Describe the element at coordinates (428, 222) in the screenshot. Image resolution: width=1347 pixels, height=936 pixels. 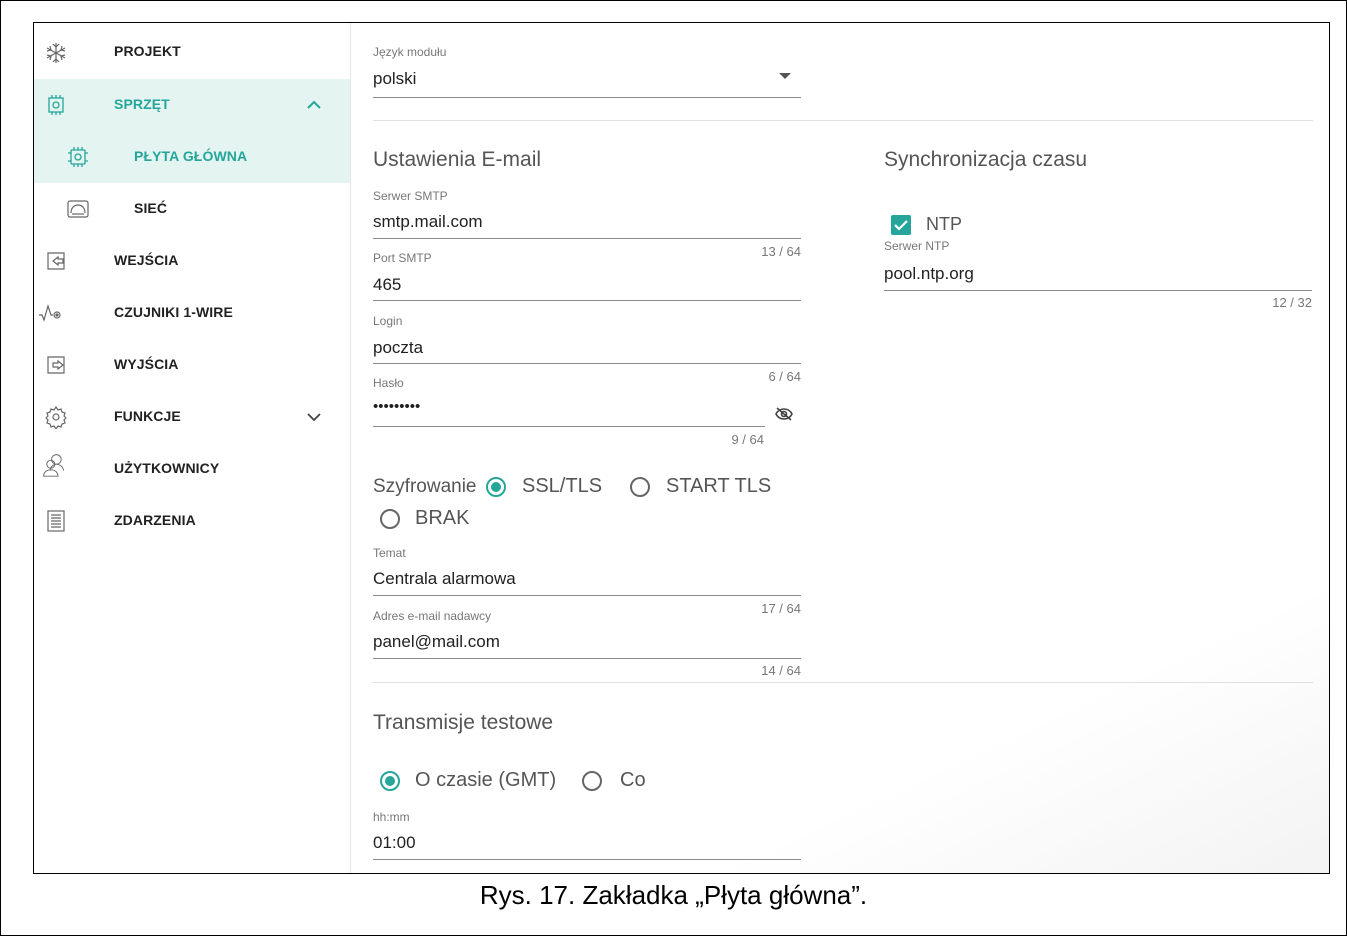
I see `smtp-server-input: smtp.mail.com` at that location.